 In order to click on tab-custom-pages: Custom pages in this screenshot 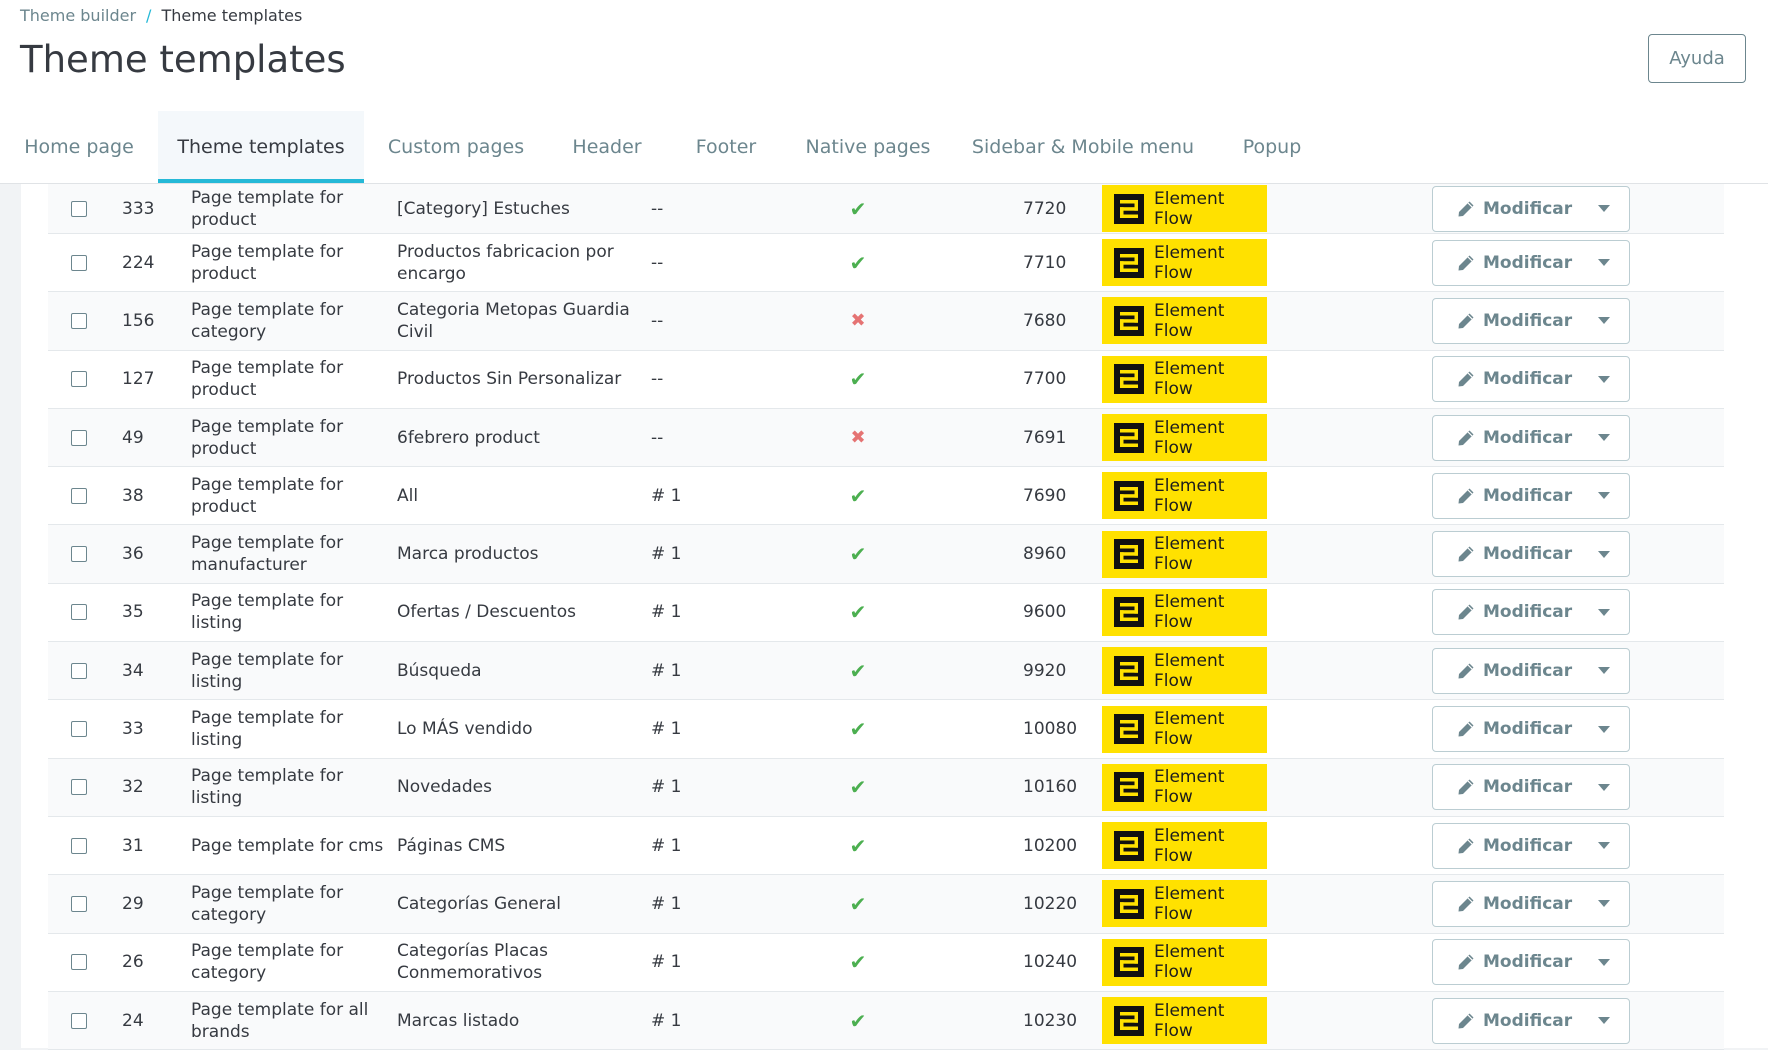, I will do `click(456, 147)`.